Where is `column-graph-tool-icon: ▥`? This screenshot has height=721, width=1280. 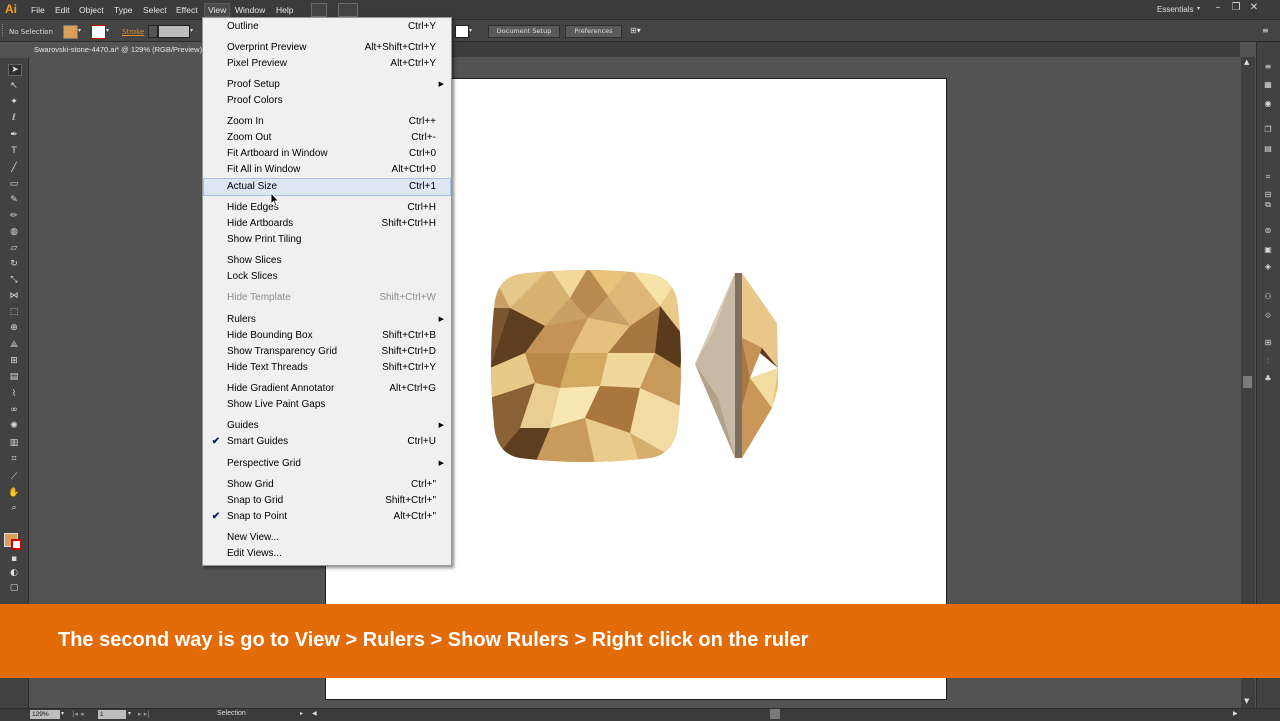
column-graph-tool-icon: ▥ is located at coordinates (14, 443).